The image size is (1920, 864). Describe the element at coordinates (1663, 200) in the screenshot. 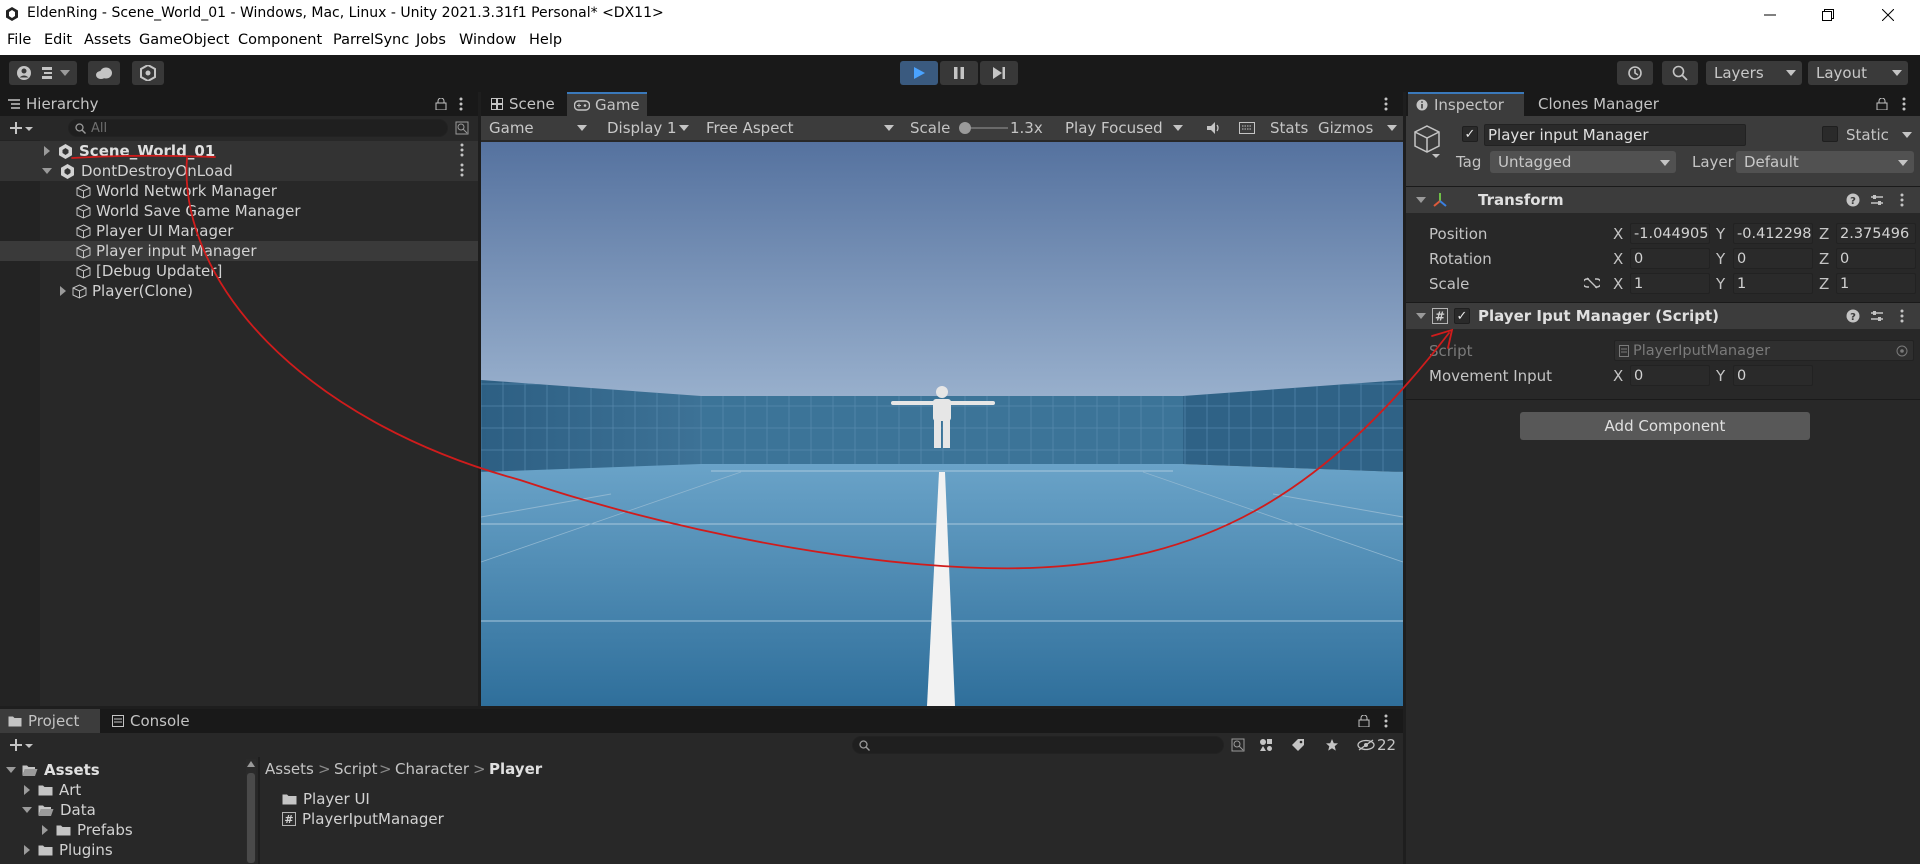

I see `transform-header: Transform ?` at that location.